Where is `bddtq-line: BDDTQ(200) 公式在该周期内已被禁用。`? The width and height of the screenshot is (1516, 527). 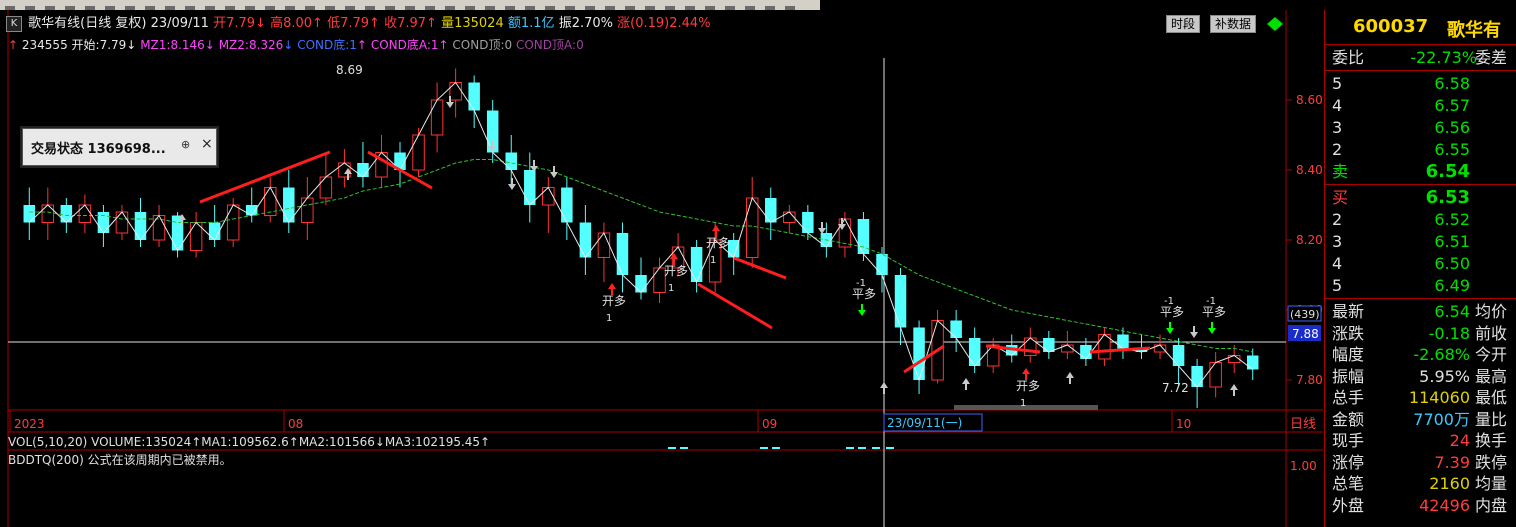
bddtq-line: BDDTQ(200) 公式在该周期内已被禁用。 is located at coordinates (120, 460).